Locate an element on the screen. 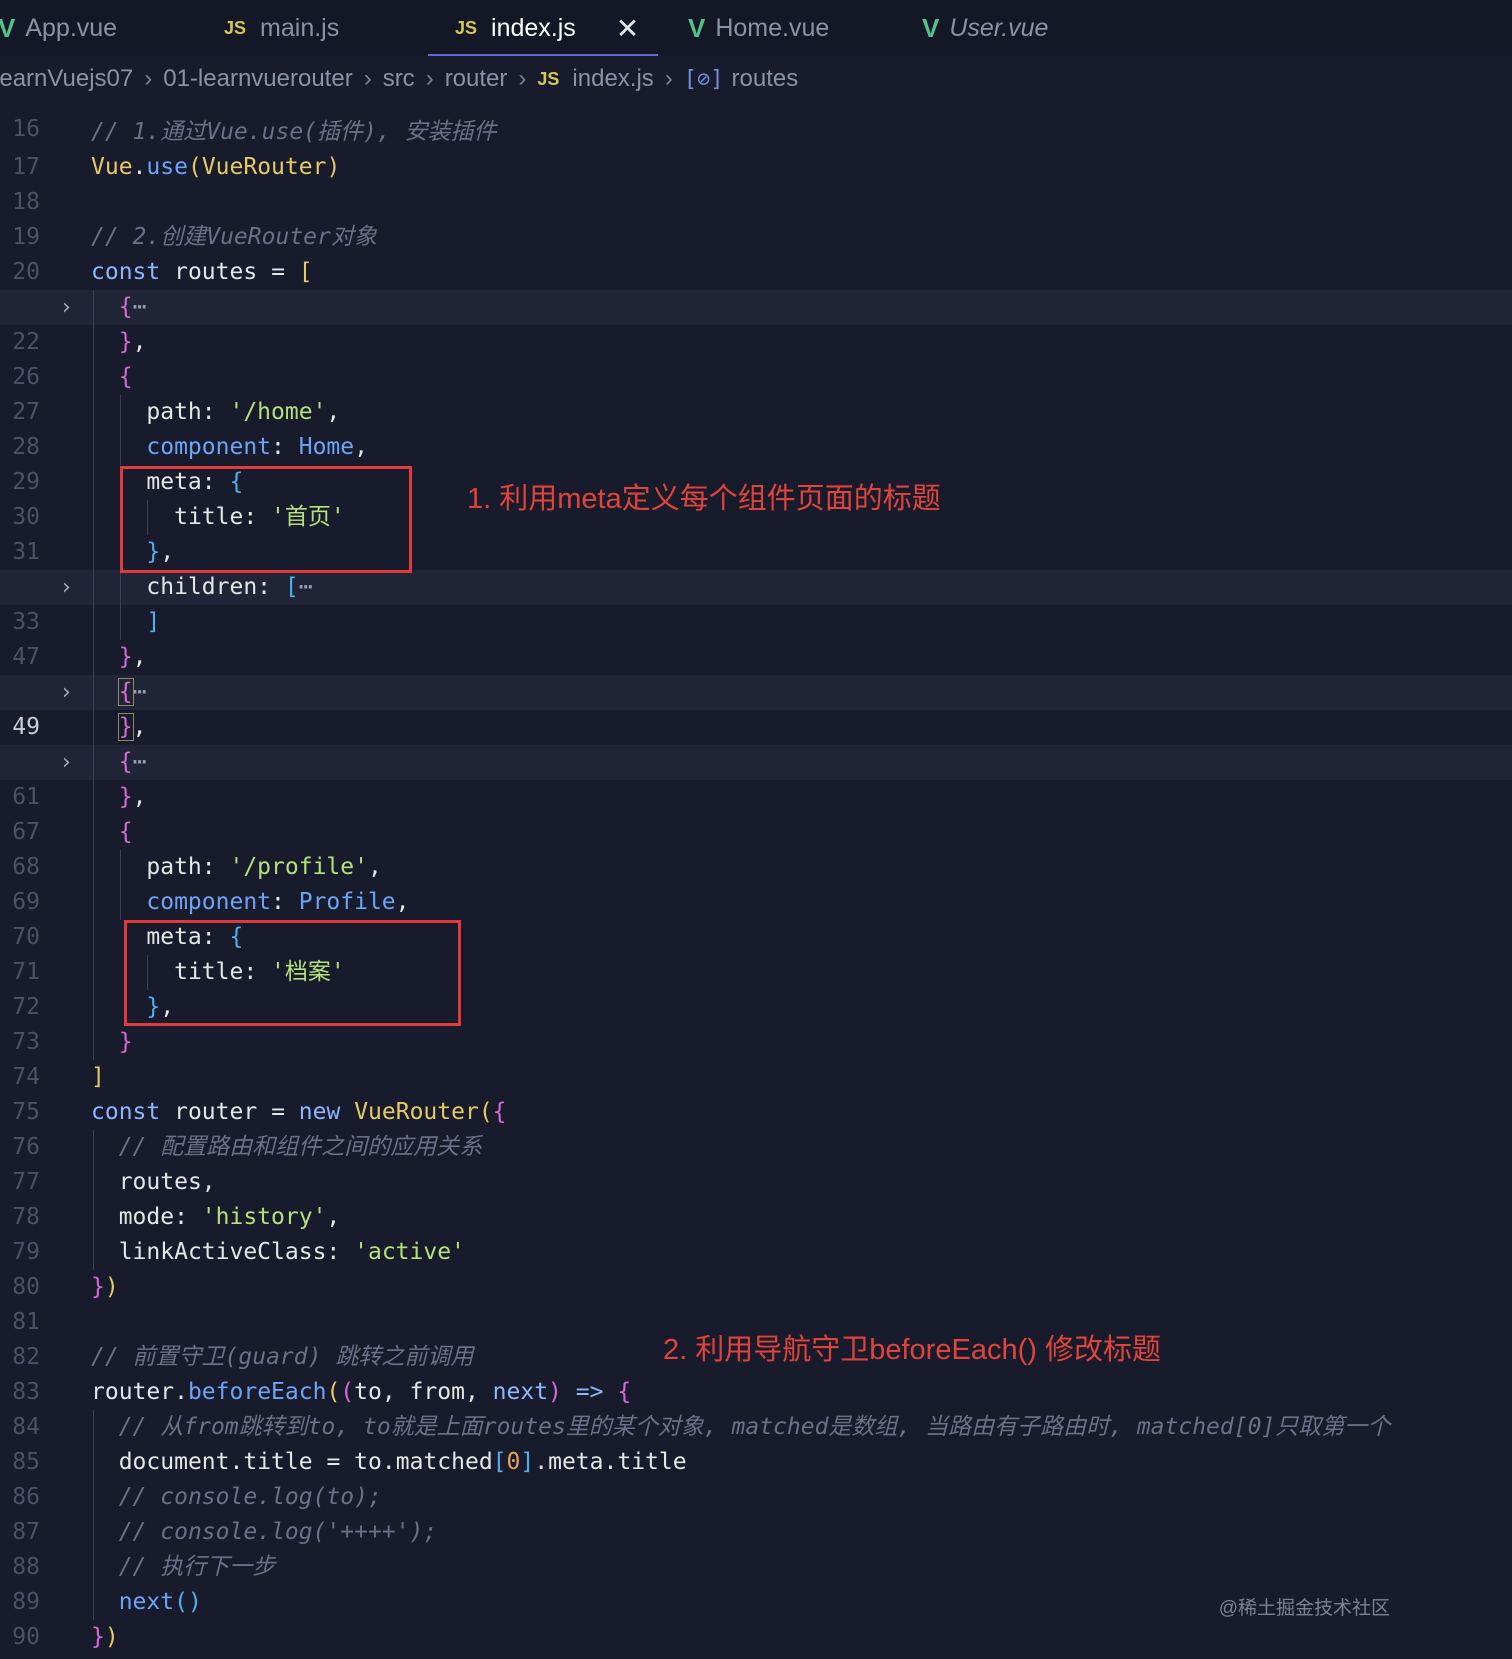  annotation-text: 1. 利用meta定义每个组件页面的标题 is located at coordinates (704, 499).